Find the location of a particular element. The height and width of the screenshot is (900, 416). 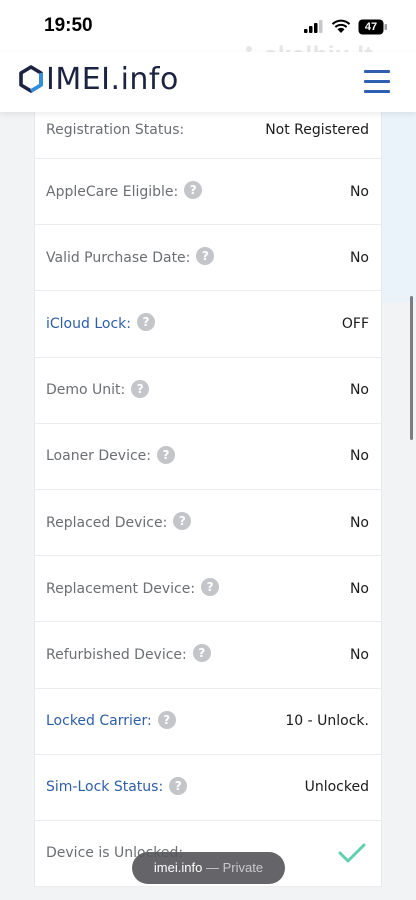

row-label: AppleCare Eligible:? is located at coordinates (124, 190).